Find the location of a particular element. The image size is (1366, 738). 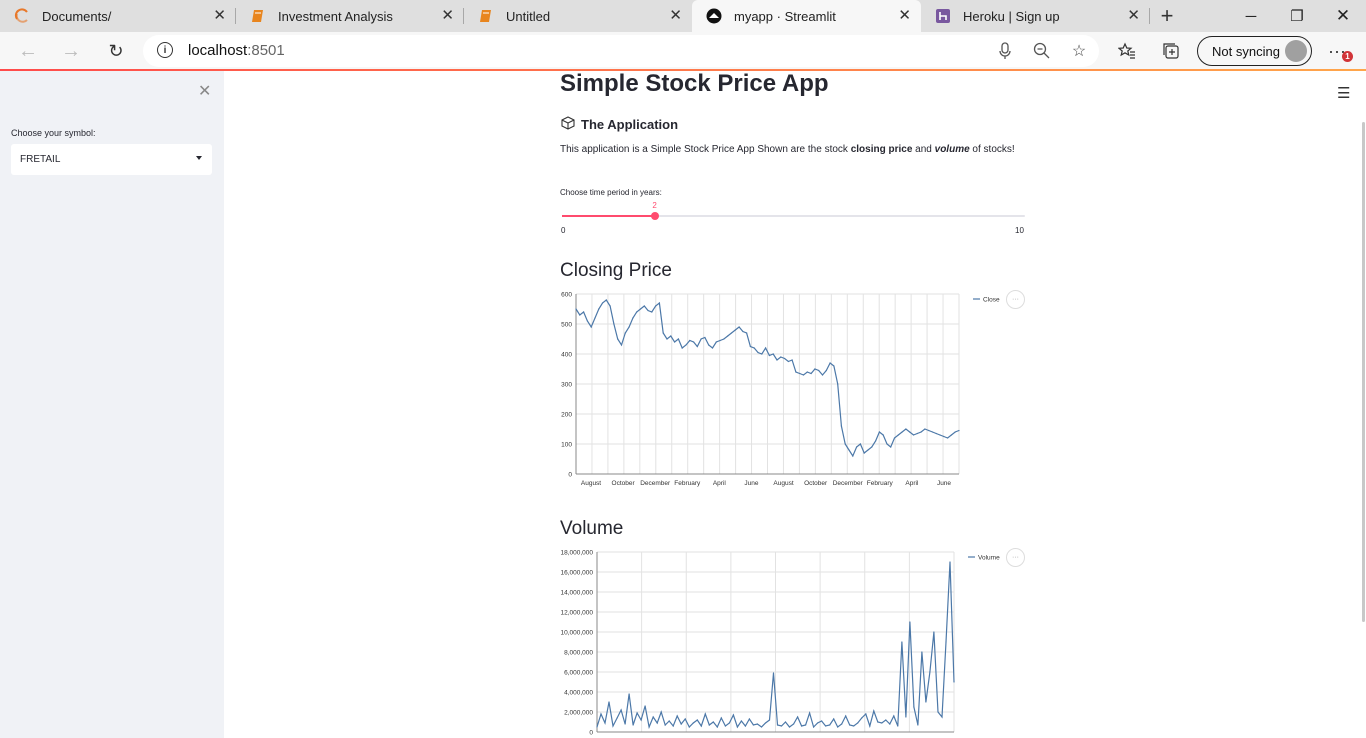

restore-button: ❐ is located at coordinates (1297, 16).